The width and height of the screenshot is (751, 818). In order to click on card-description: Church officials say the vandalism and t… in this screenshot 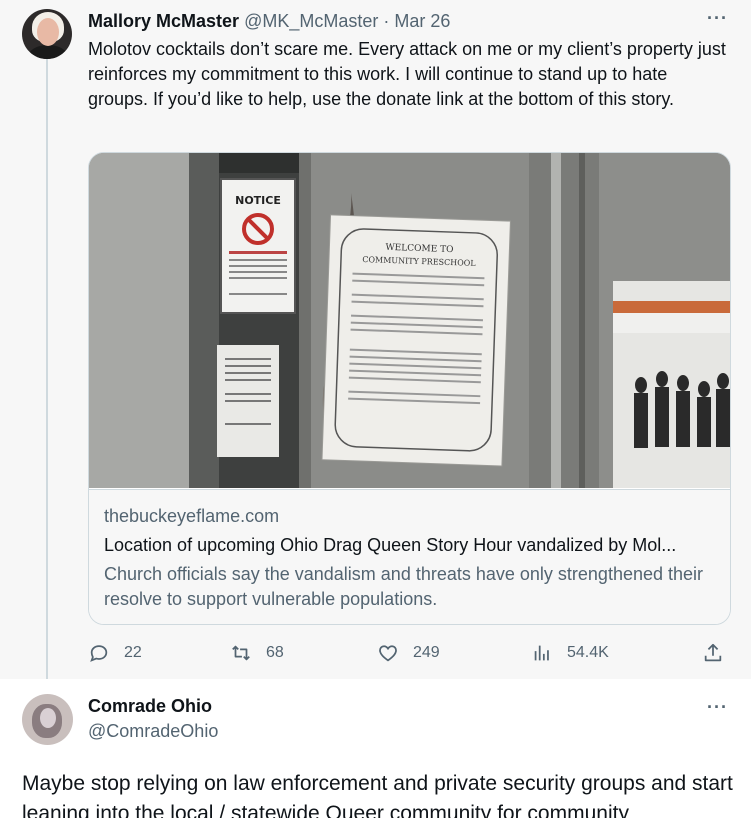, I will do `click(404, 586)`.